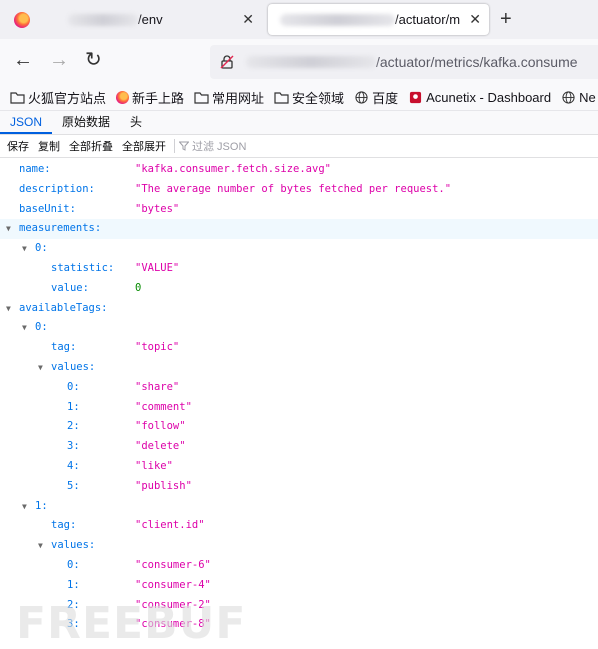 The image size is (598, 649). Describe the element at coordinates (123, 97) in the screenshot. I see `firefox-icon` at that location.